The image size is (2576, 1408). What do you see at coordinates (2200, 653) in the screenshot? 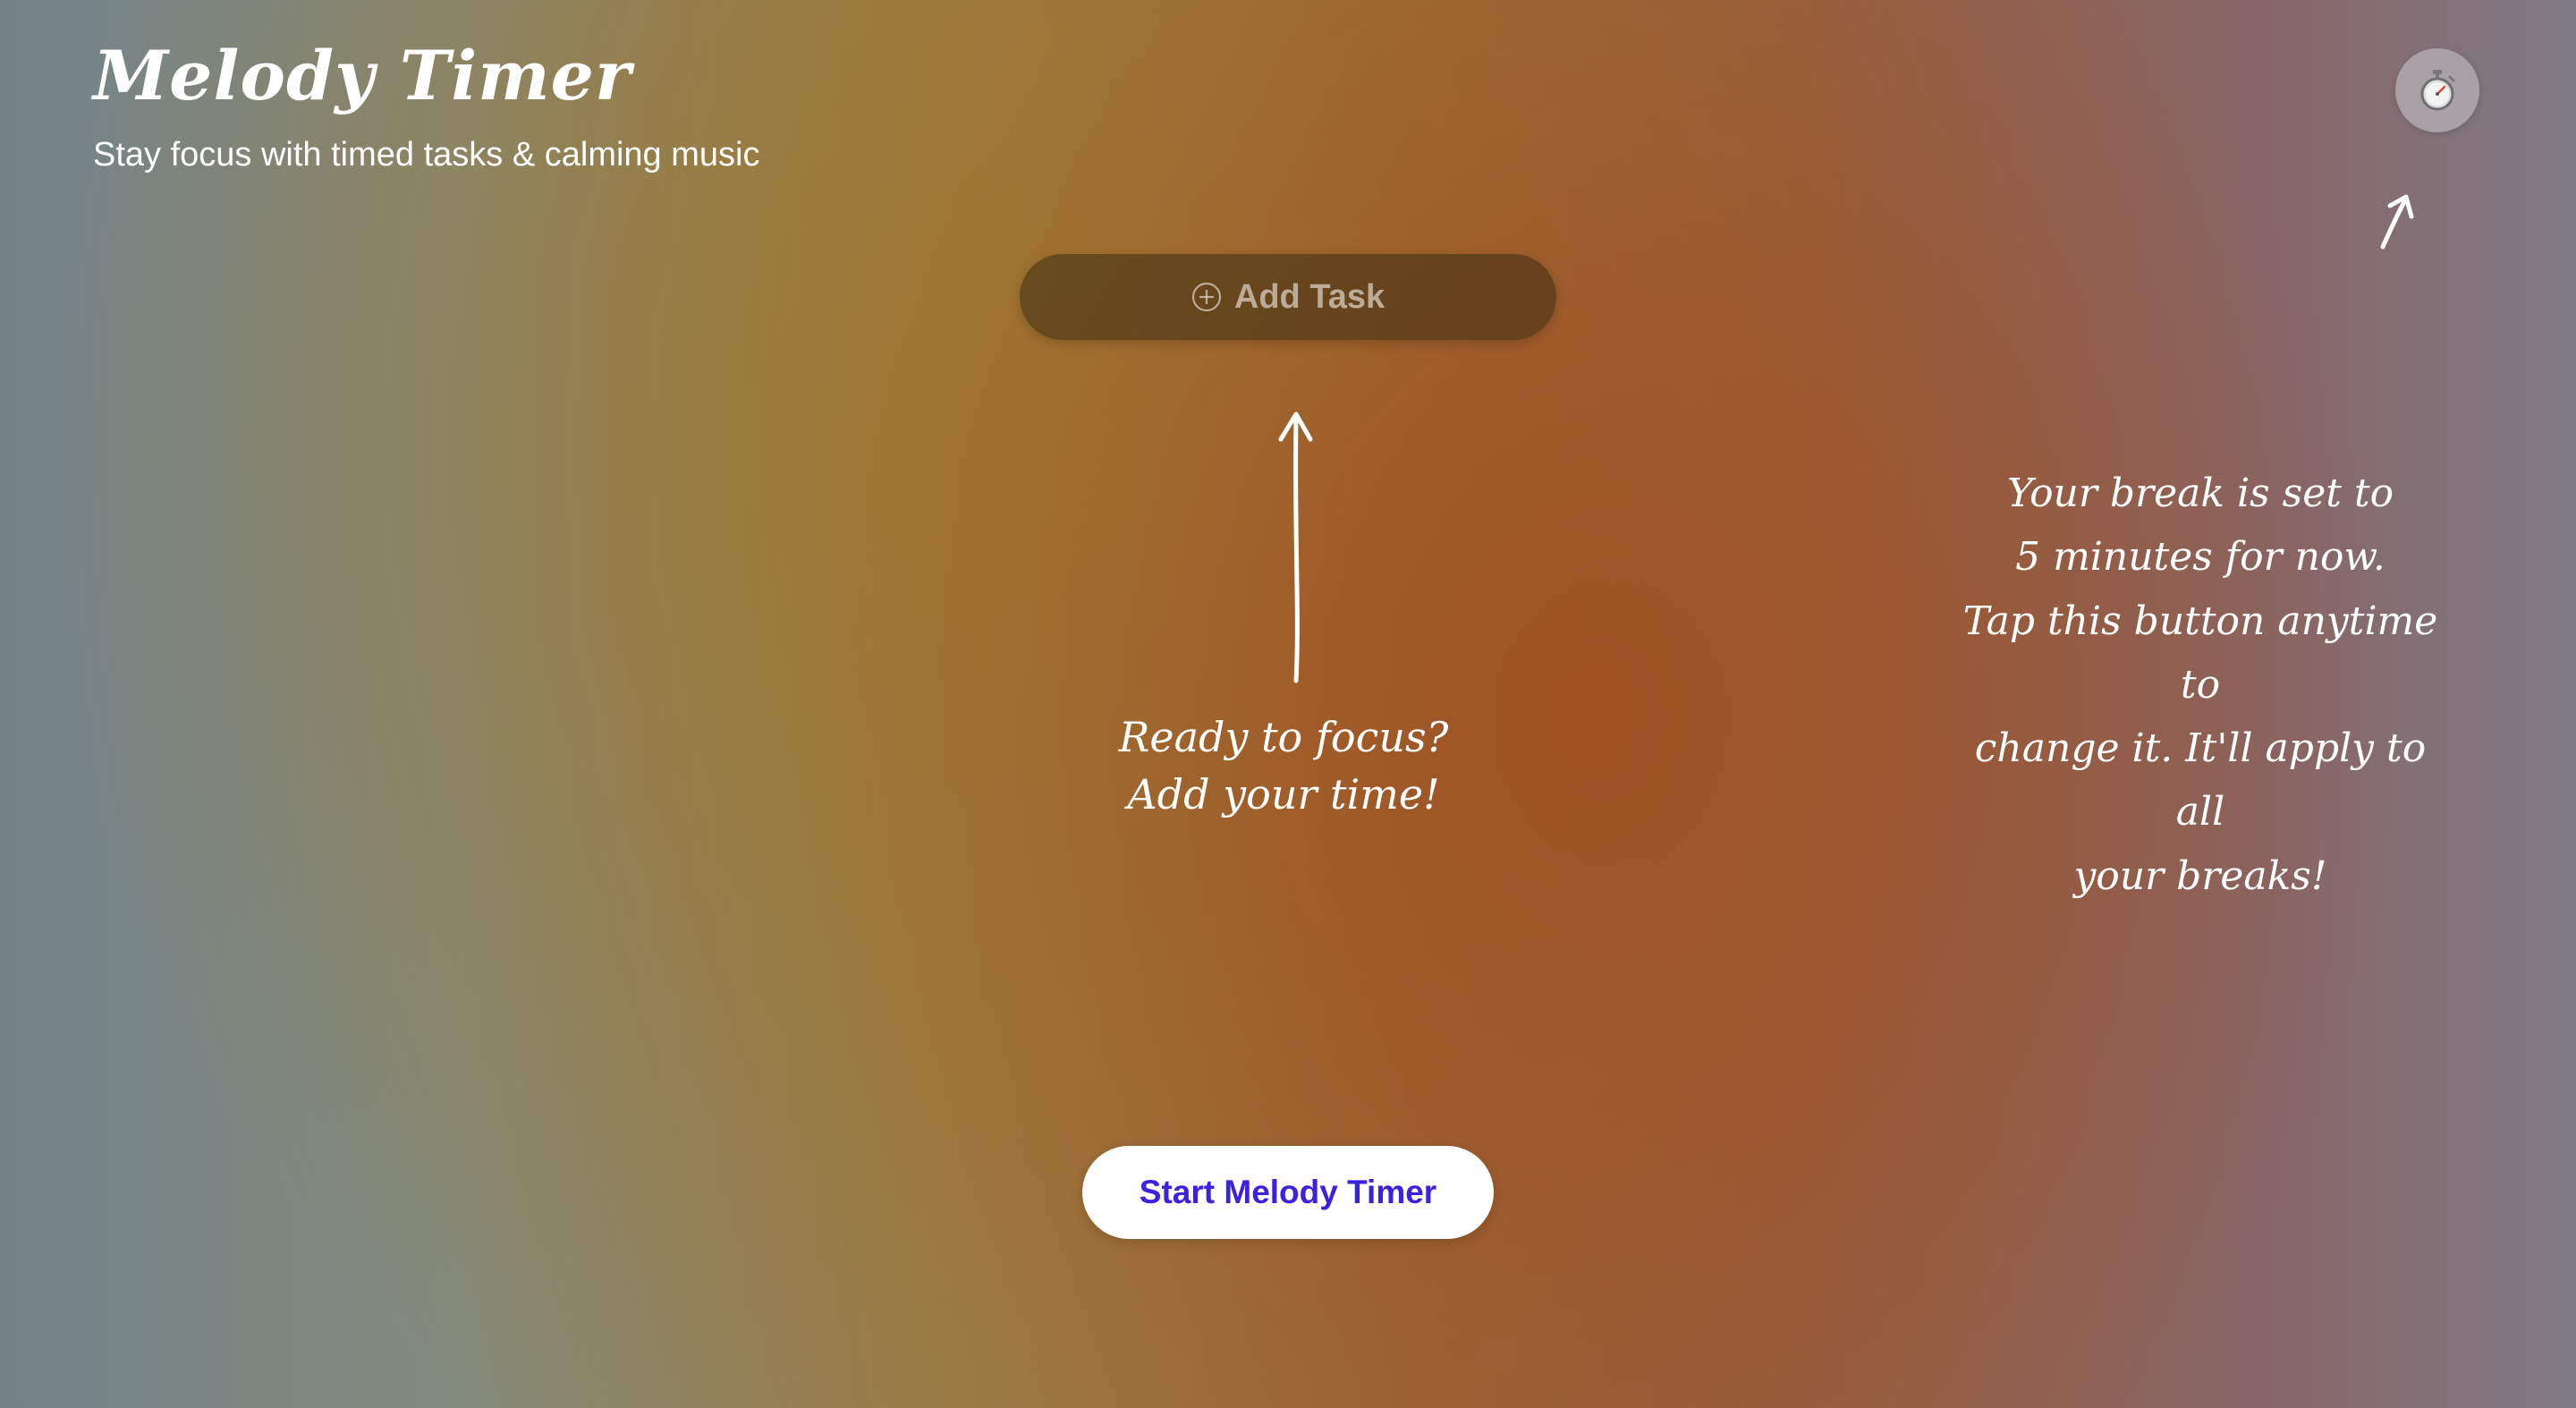
I see `break-hint-line: Tap this button anytime to` at bounding box center [2200, 653].